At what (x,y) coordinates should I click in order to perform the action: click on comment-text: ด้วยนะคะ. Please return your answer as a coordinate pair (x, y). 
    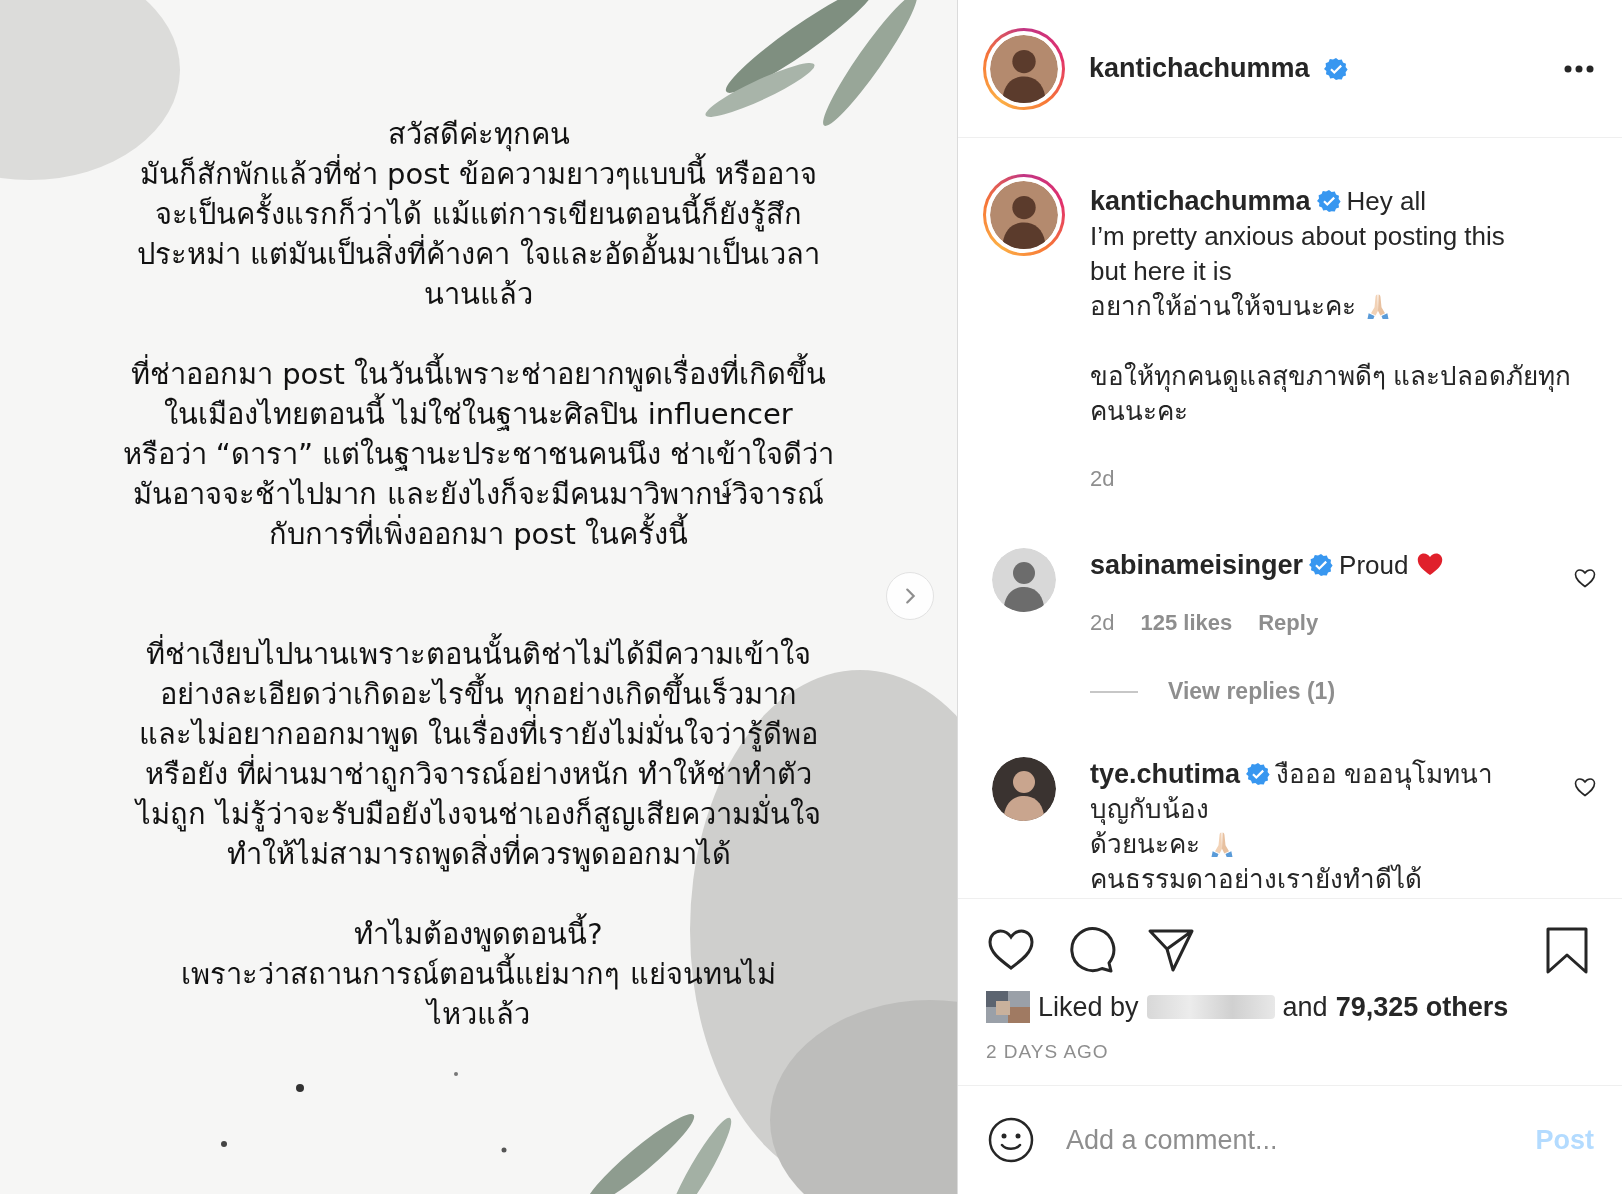
    Looking at the image, I should click on (1145, 844).